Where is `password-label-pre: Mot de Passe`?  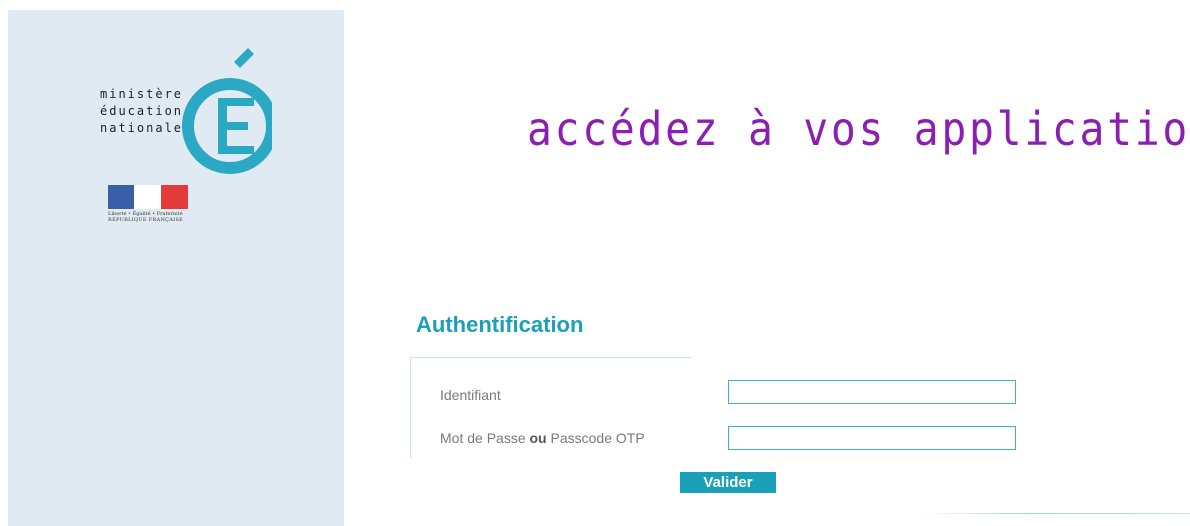
password-label-pre: Mot de Passe is located at coordinates (485, 438).